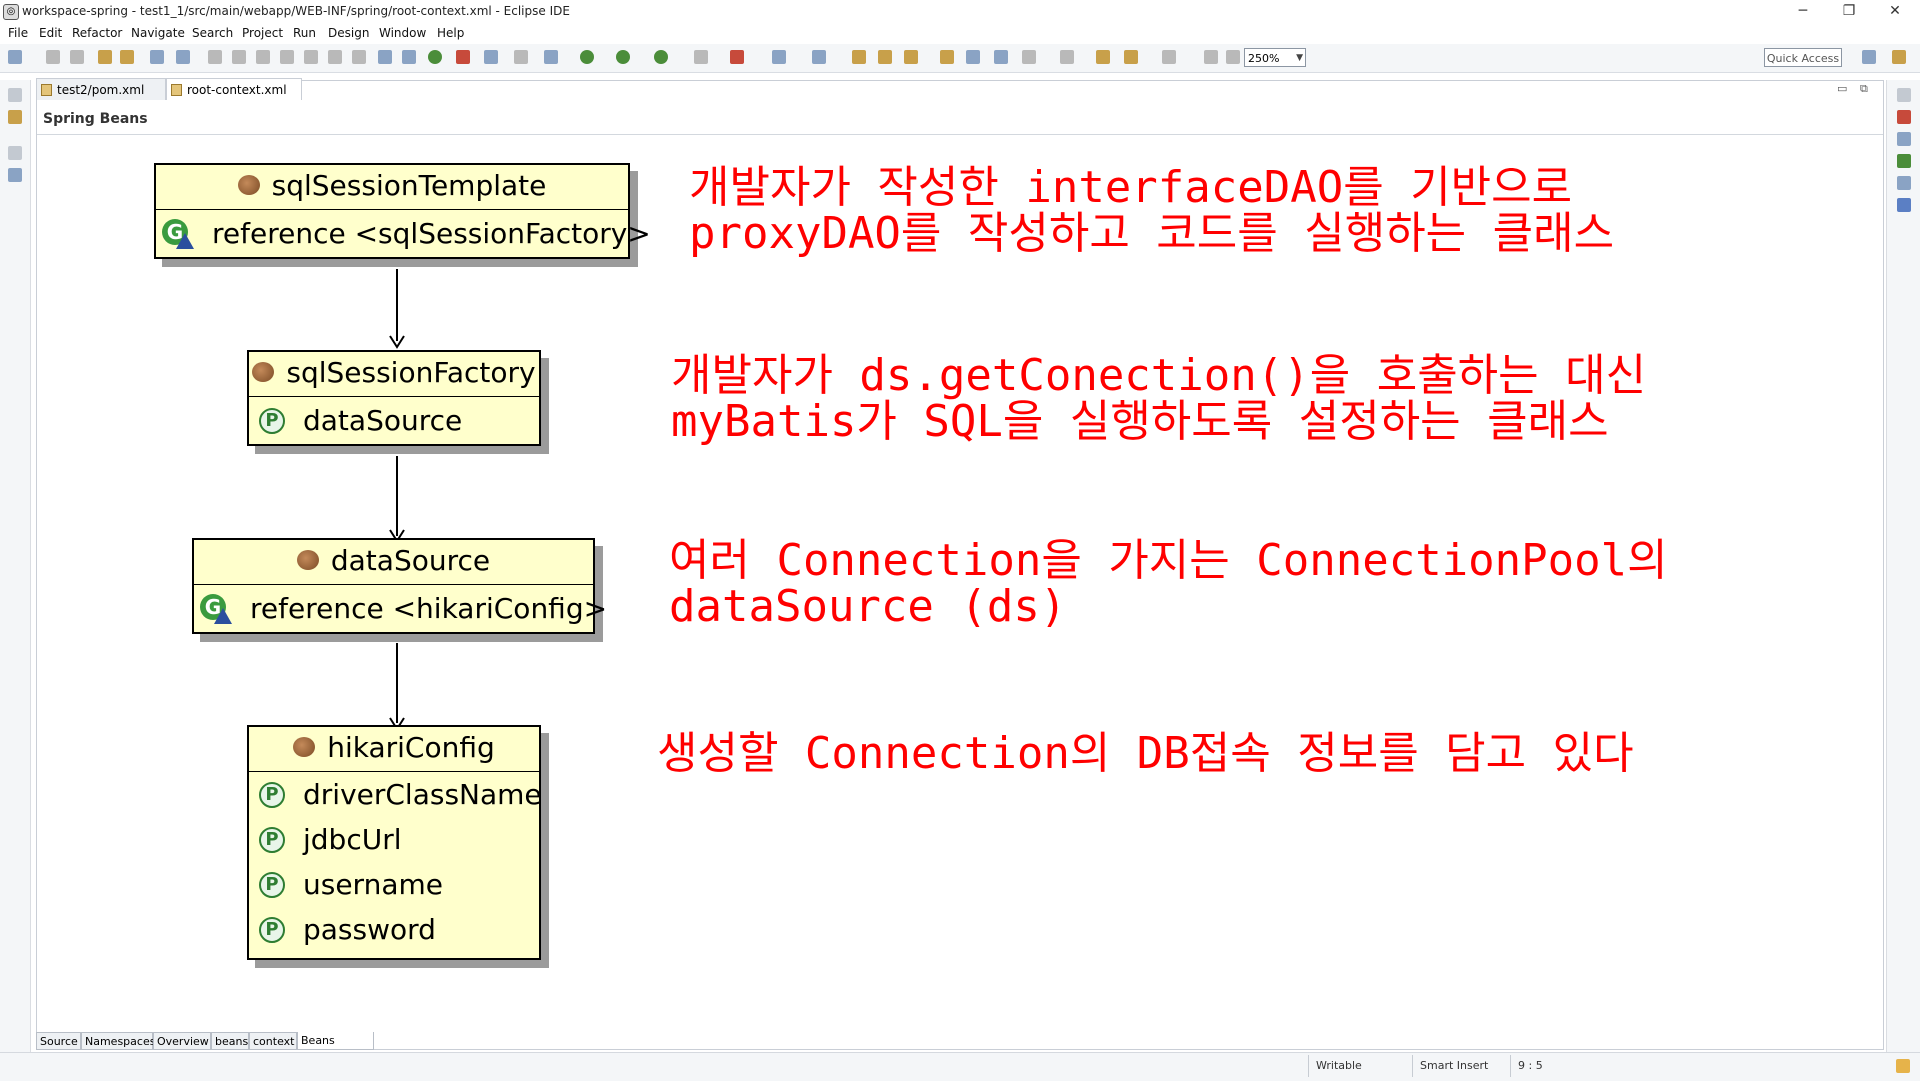 The height and width of the screenshot is (1081, 1920). I want to click on main-toolbar: 250% ▼ Quick Access, so click(960, 58).